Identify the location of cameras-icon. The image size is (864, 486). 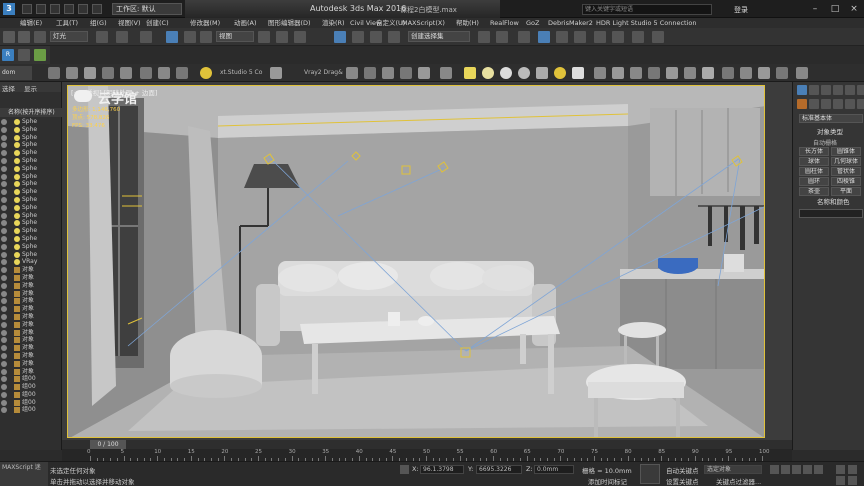
(838, 104).